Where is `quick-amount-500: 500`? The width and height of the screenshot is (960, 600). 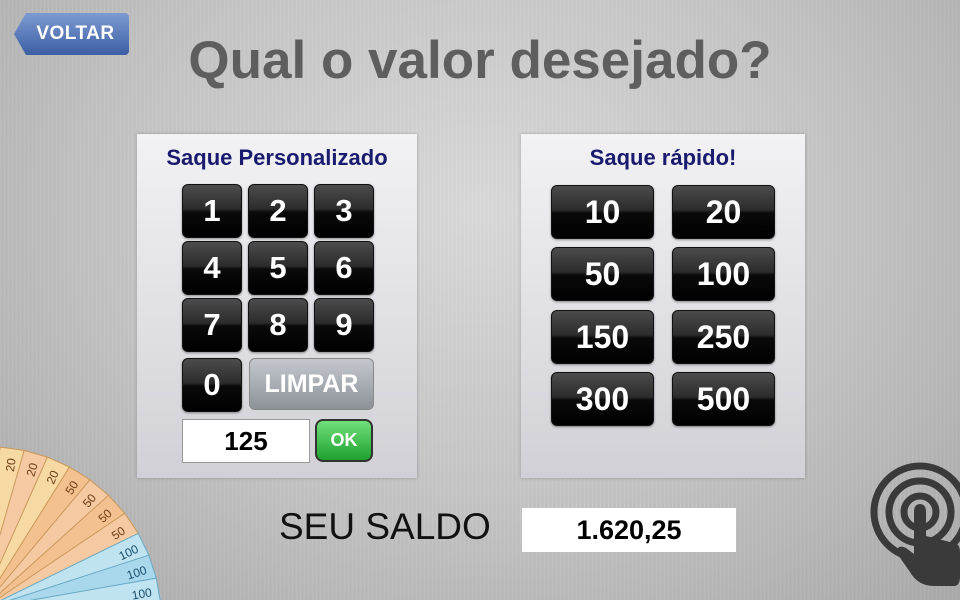 quick-amount-500: 500 is located at coordinates (723, 399).